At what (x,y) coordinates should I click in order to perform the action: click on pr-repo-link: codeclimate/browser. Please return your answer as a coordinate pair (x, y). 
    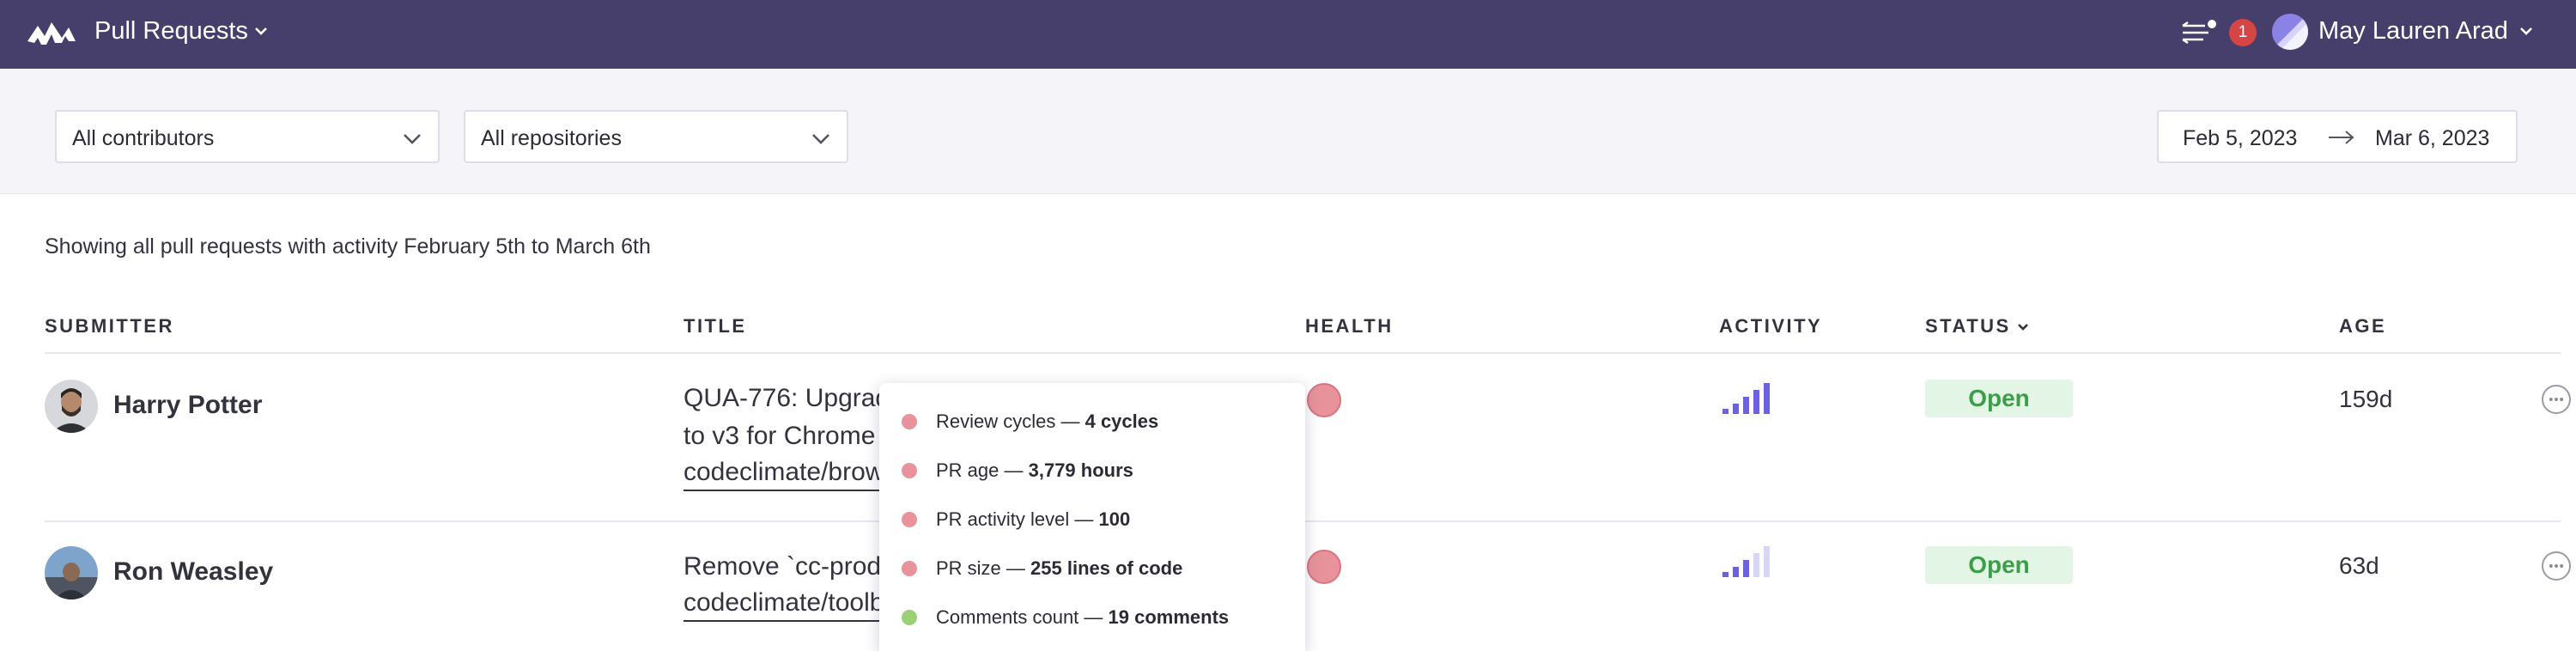
    Looking at the image, I should click on (782, 473).